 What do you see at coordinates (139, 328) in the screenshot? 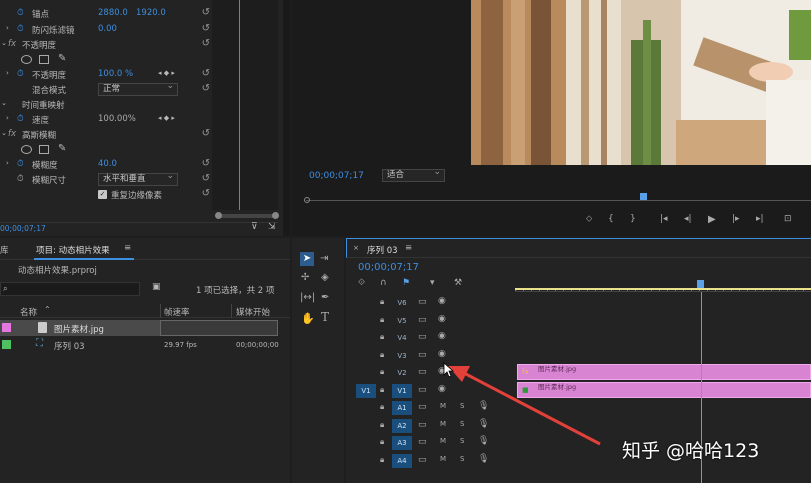
I see `project-item: 图片素材.jpg` at bounding box center [139, 328].